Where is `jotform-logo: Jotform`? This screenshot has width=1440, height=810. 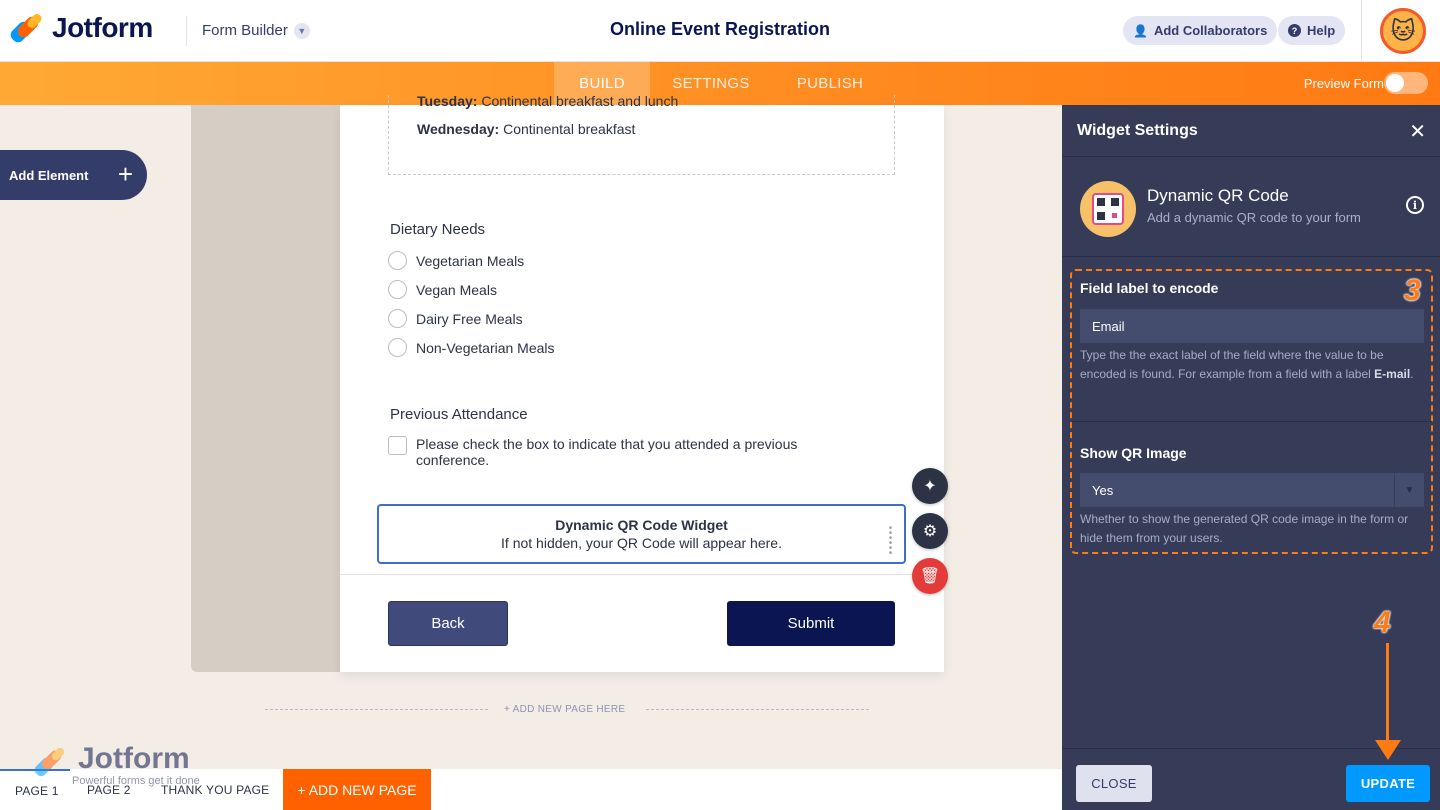 jotform-logo: Jotform is located at coordinates (80, 28).